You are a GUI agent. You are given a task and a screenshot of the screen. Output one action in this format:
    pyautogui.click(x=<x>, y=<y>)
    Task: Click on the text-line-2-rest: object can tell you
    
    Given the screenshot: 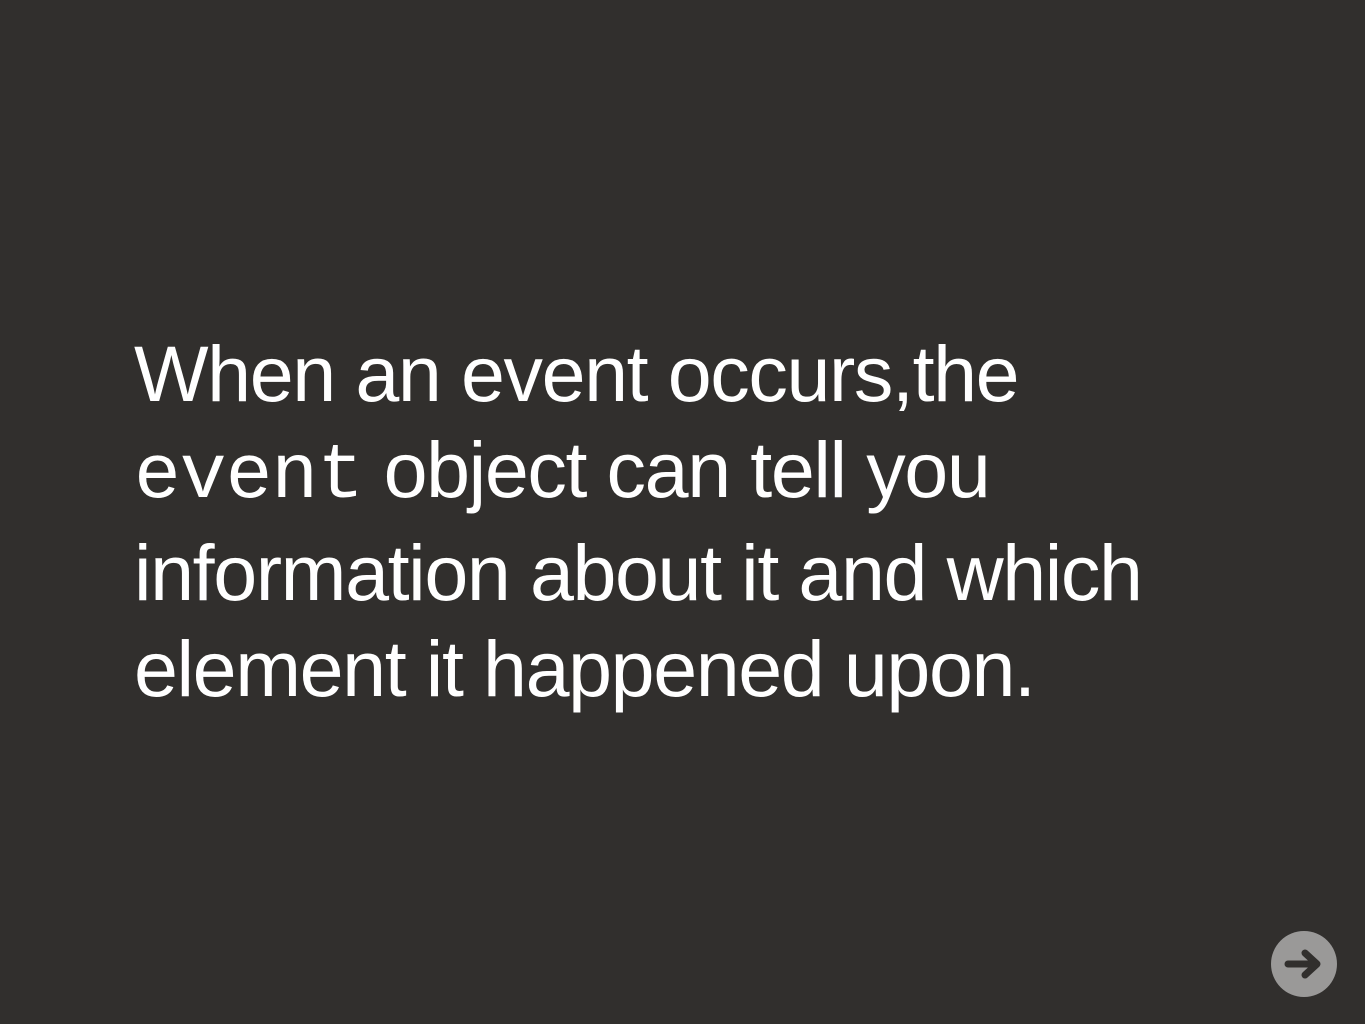 What is the action you would take?
    pyautogui.click(x=677, y=469)
    